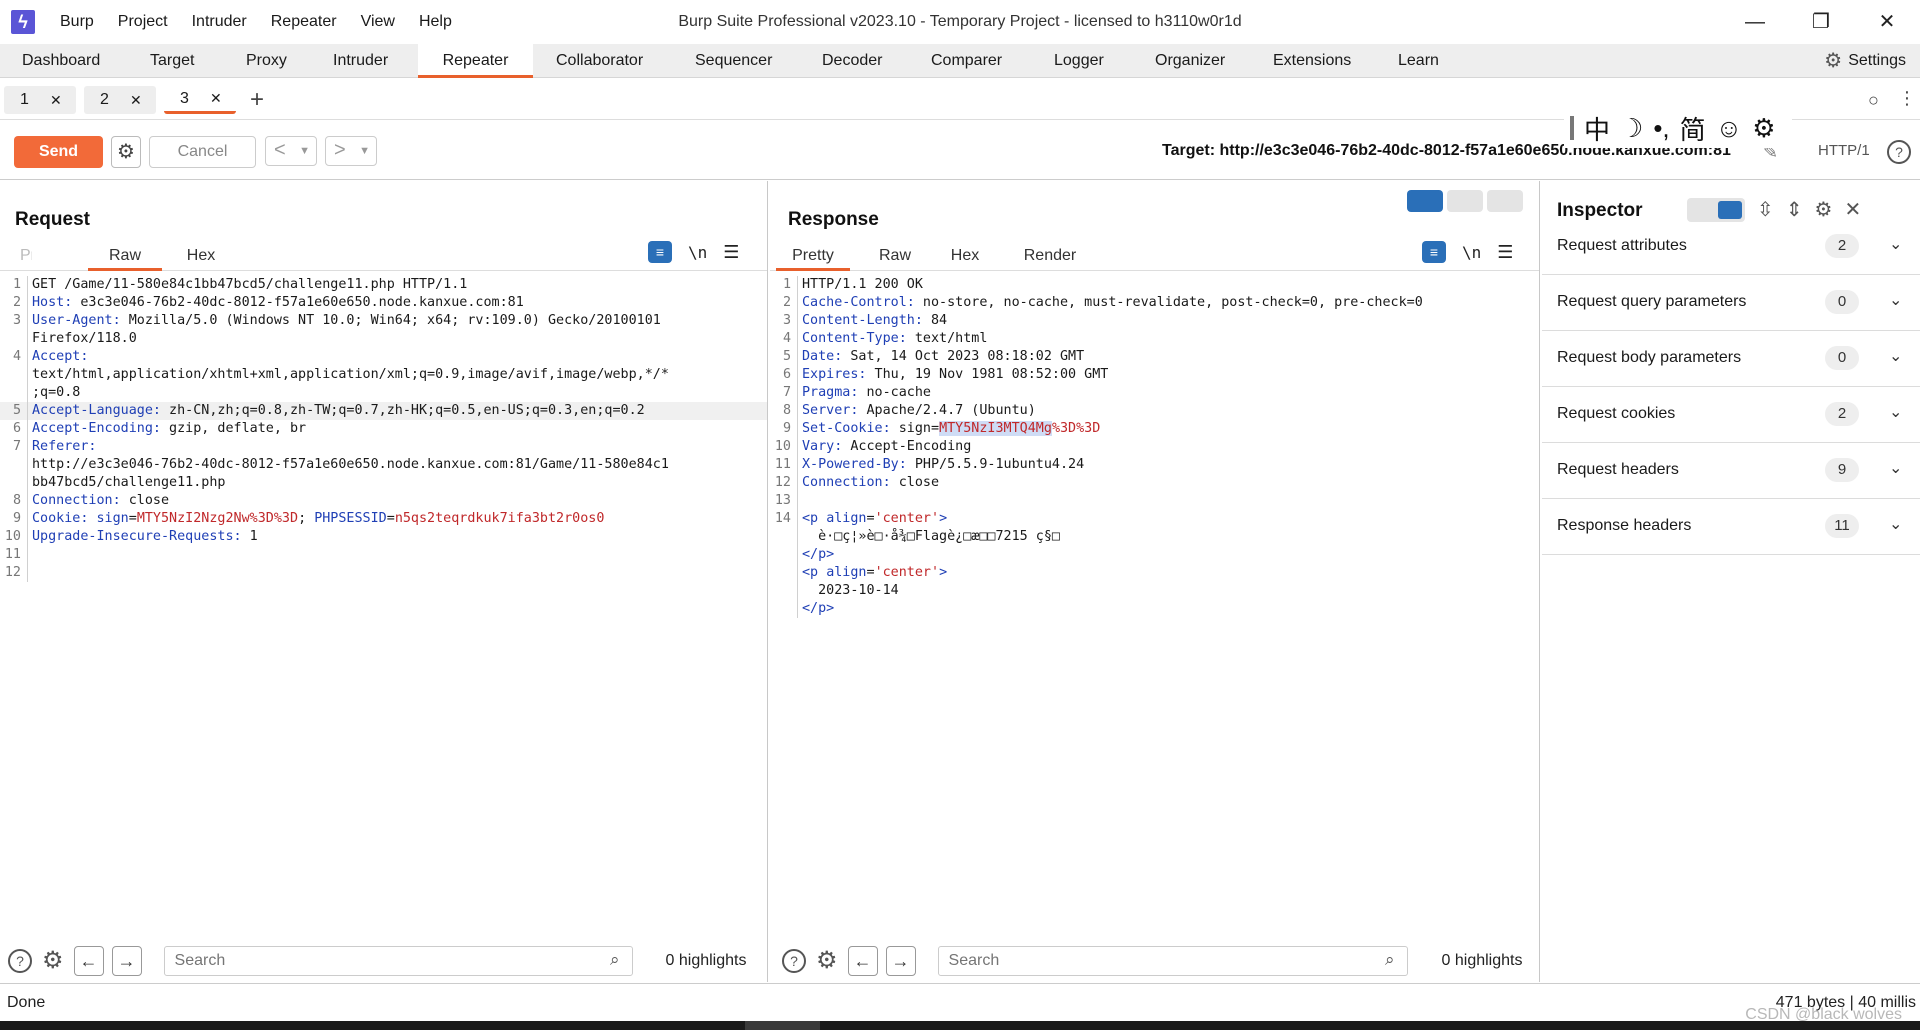 The height and width of the screenshot is (1030, 1920). I want to click on tab-decoder: Decoder, so click(852, 61).